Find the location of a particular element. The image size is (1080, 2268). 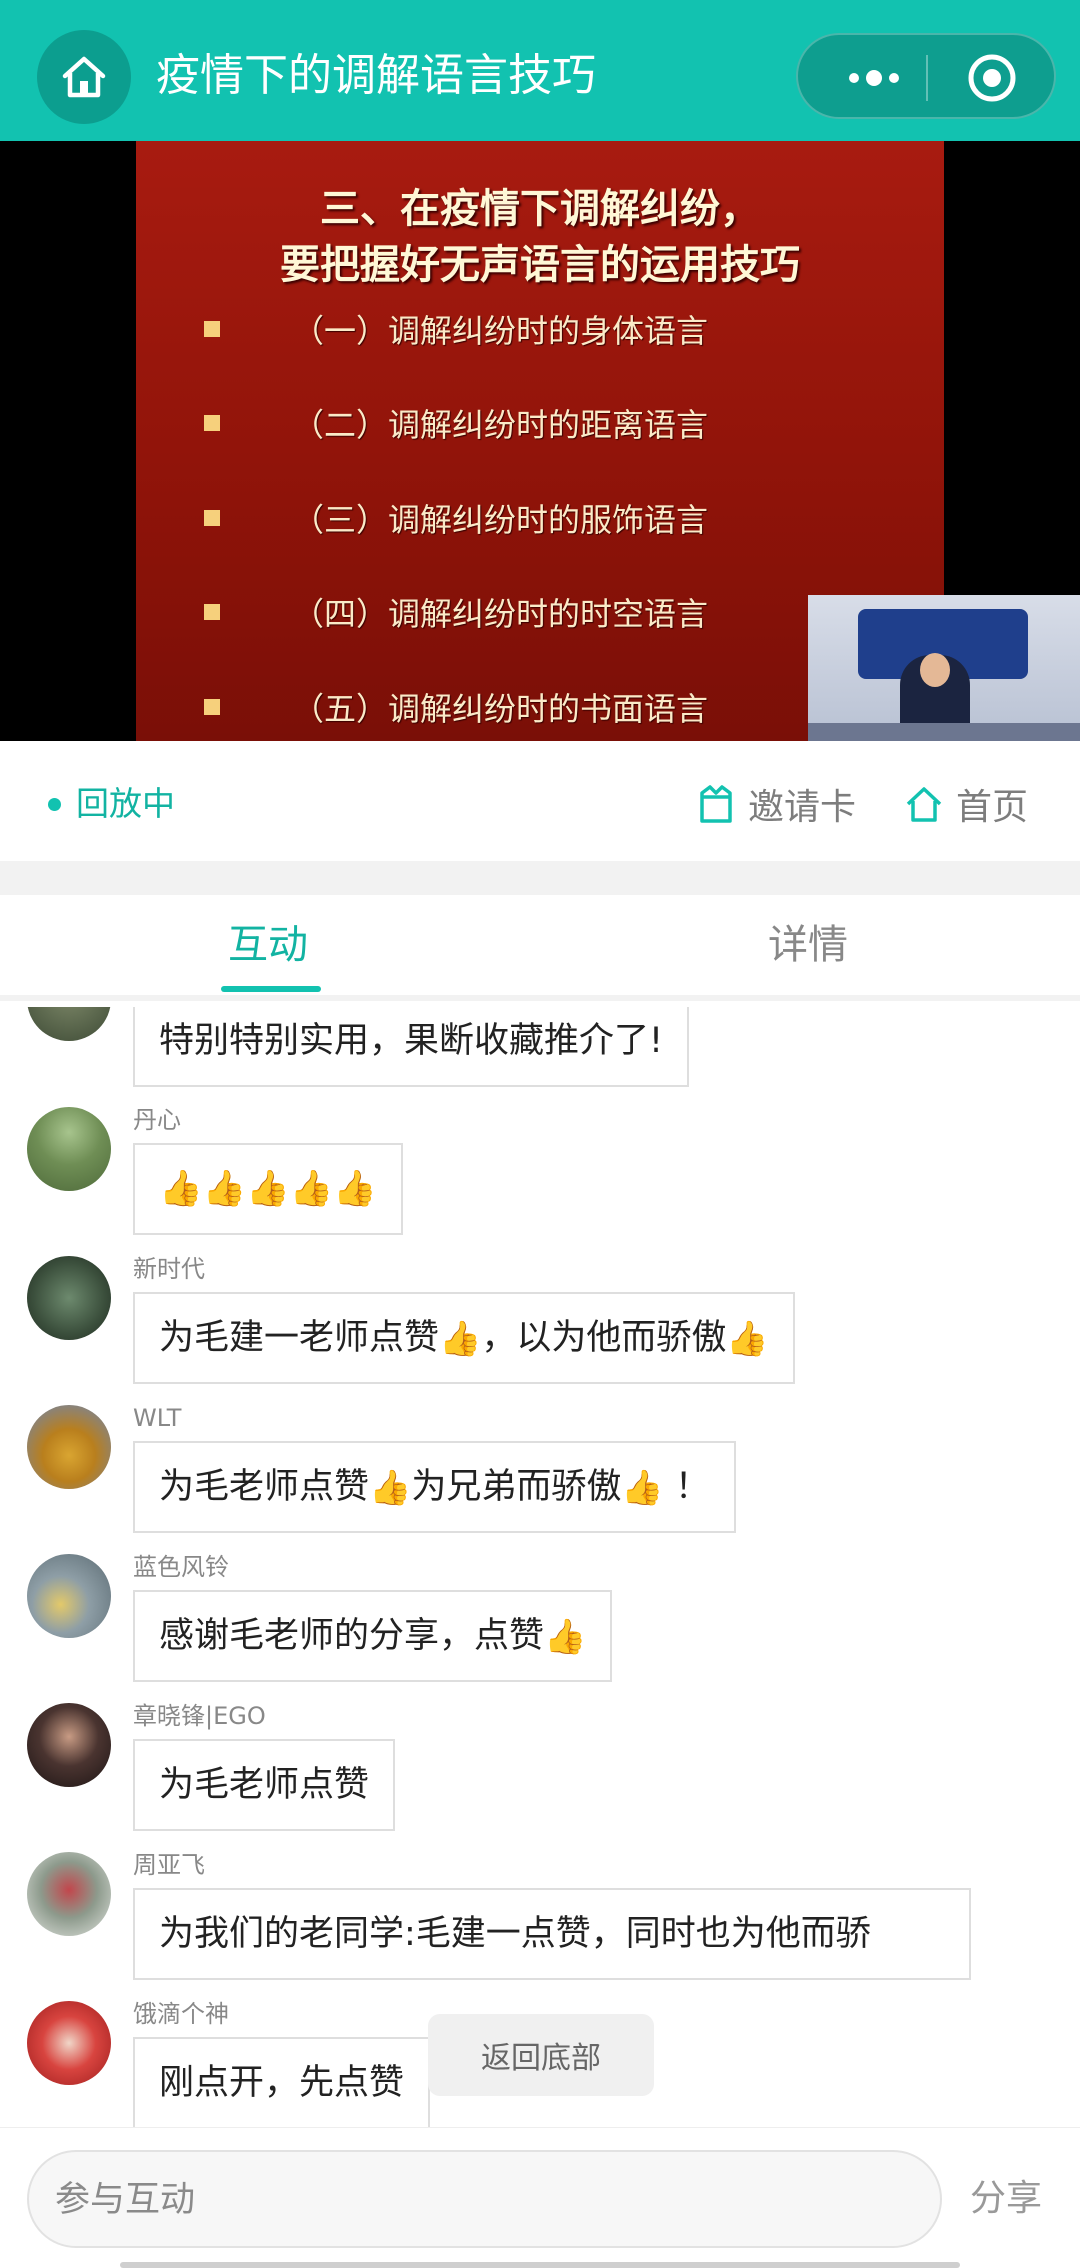

page-title: 疫情下的调解语言技巧 is located at coordinates (376, 75).